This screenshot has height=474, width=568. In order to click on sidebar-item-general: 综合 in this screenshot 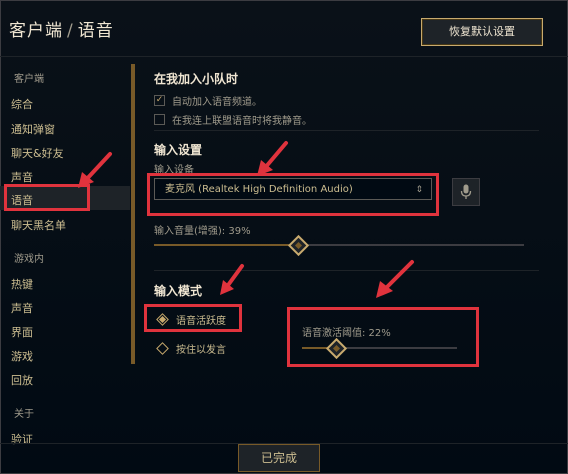, I will do `click(22, 104)`.